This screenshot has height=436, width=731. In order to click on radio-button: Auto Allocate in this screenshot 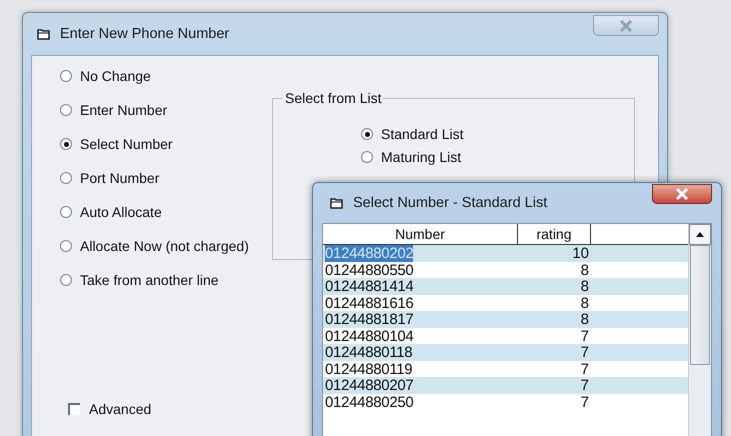, I will do `click(154, 212)`.